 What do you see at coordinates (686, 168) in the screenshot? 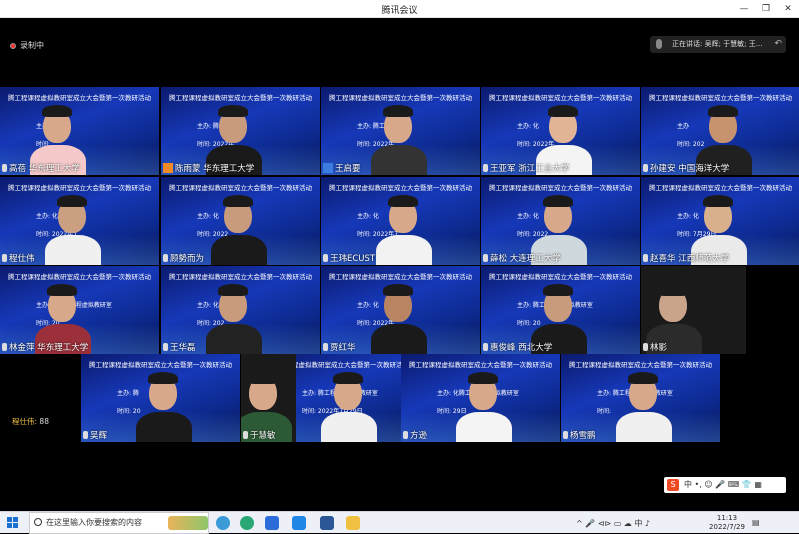
I see `participant-name: 孙建安 中国海洋大学` at bounding box center [686, 168].